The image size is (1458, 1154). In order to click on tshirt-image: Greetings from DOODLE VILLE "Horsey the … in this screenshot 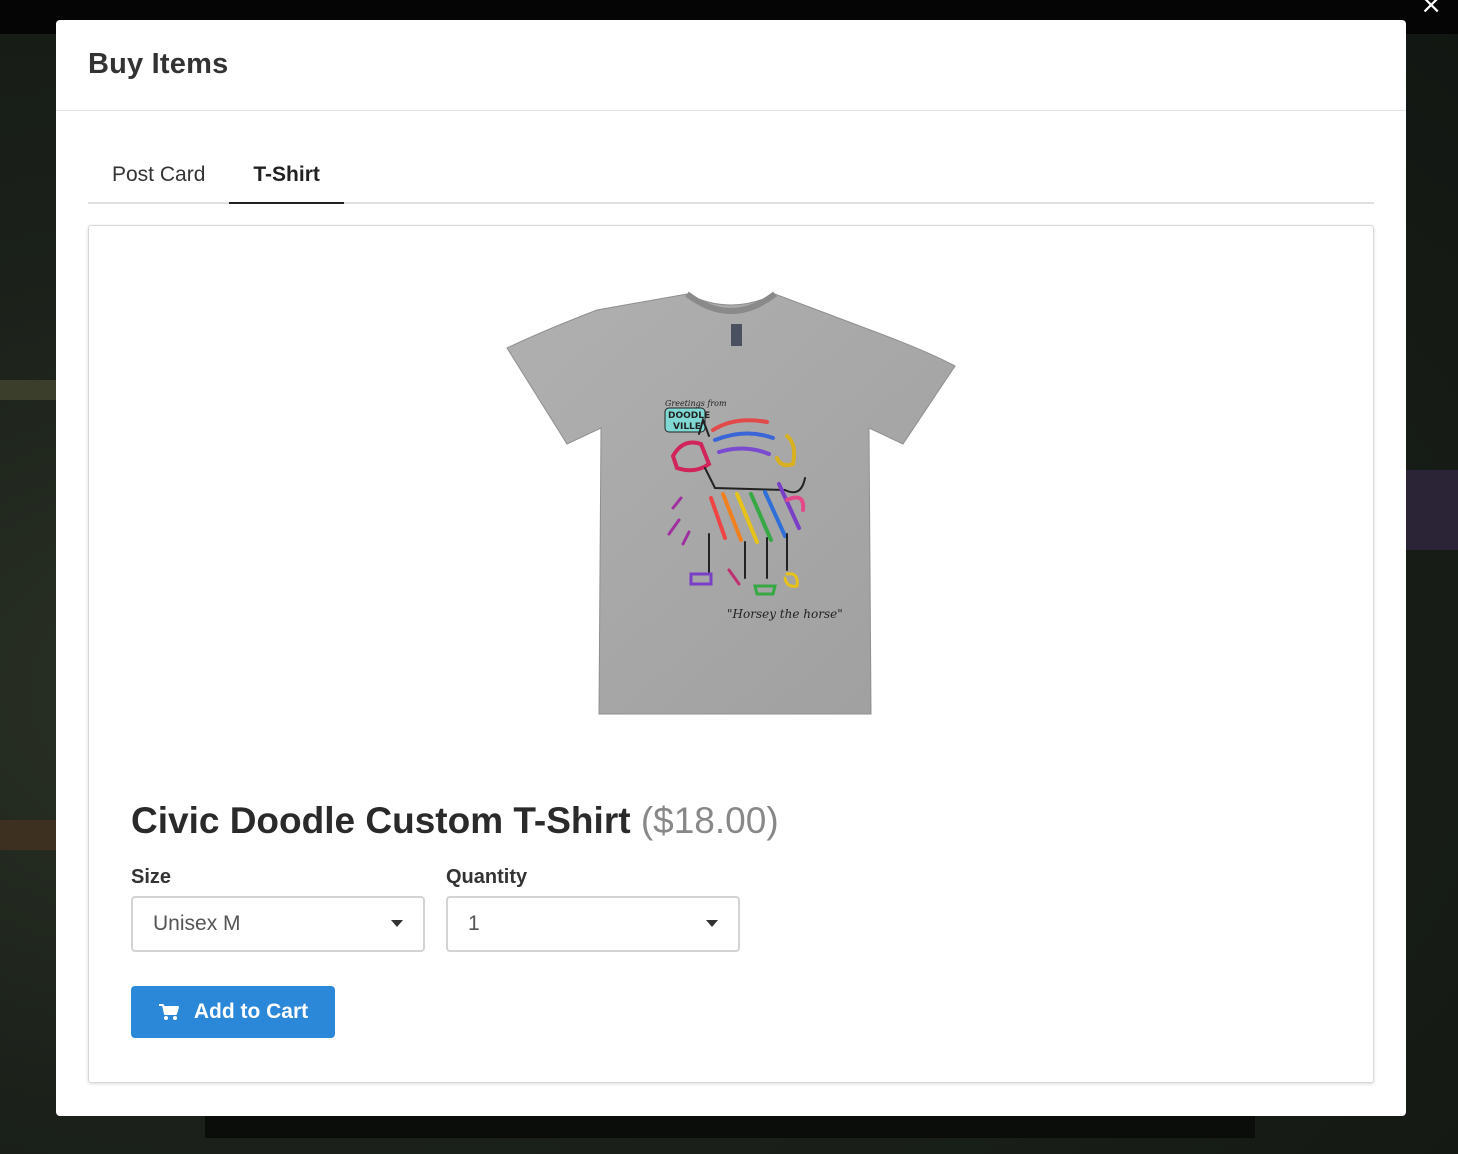, I will do `click(731, 503)`.